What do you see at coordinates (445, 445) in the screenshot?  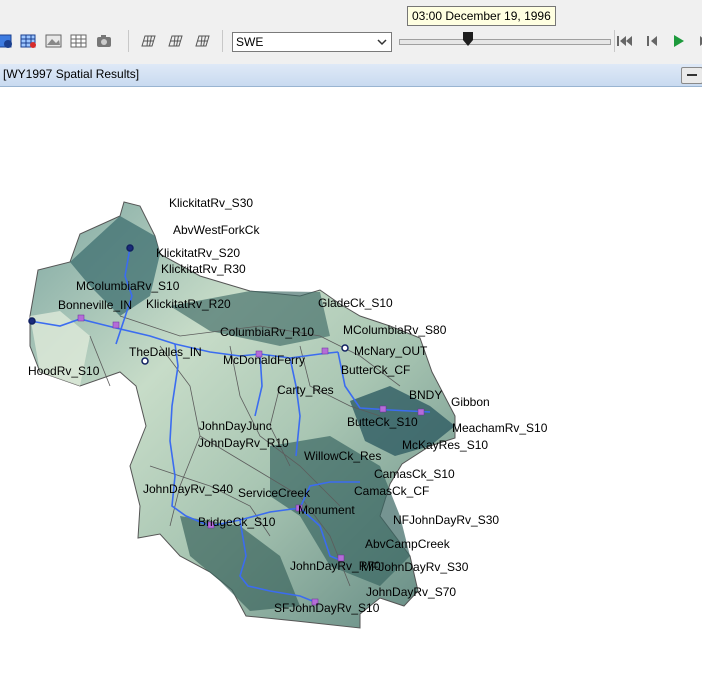 I see `map-label: McKayRes_S10` at bounding box center [445, 445].